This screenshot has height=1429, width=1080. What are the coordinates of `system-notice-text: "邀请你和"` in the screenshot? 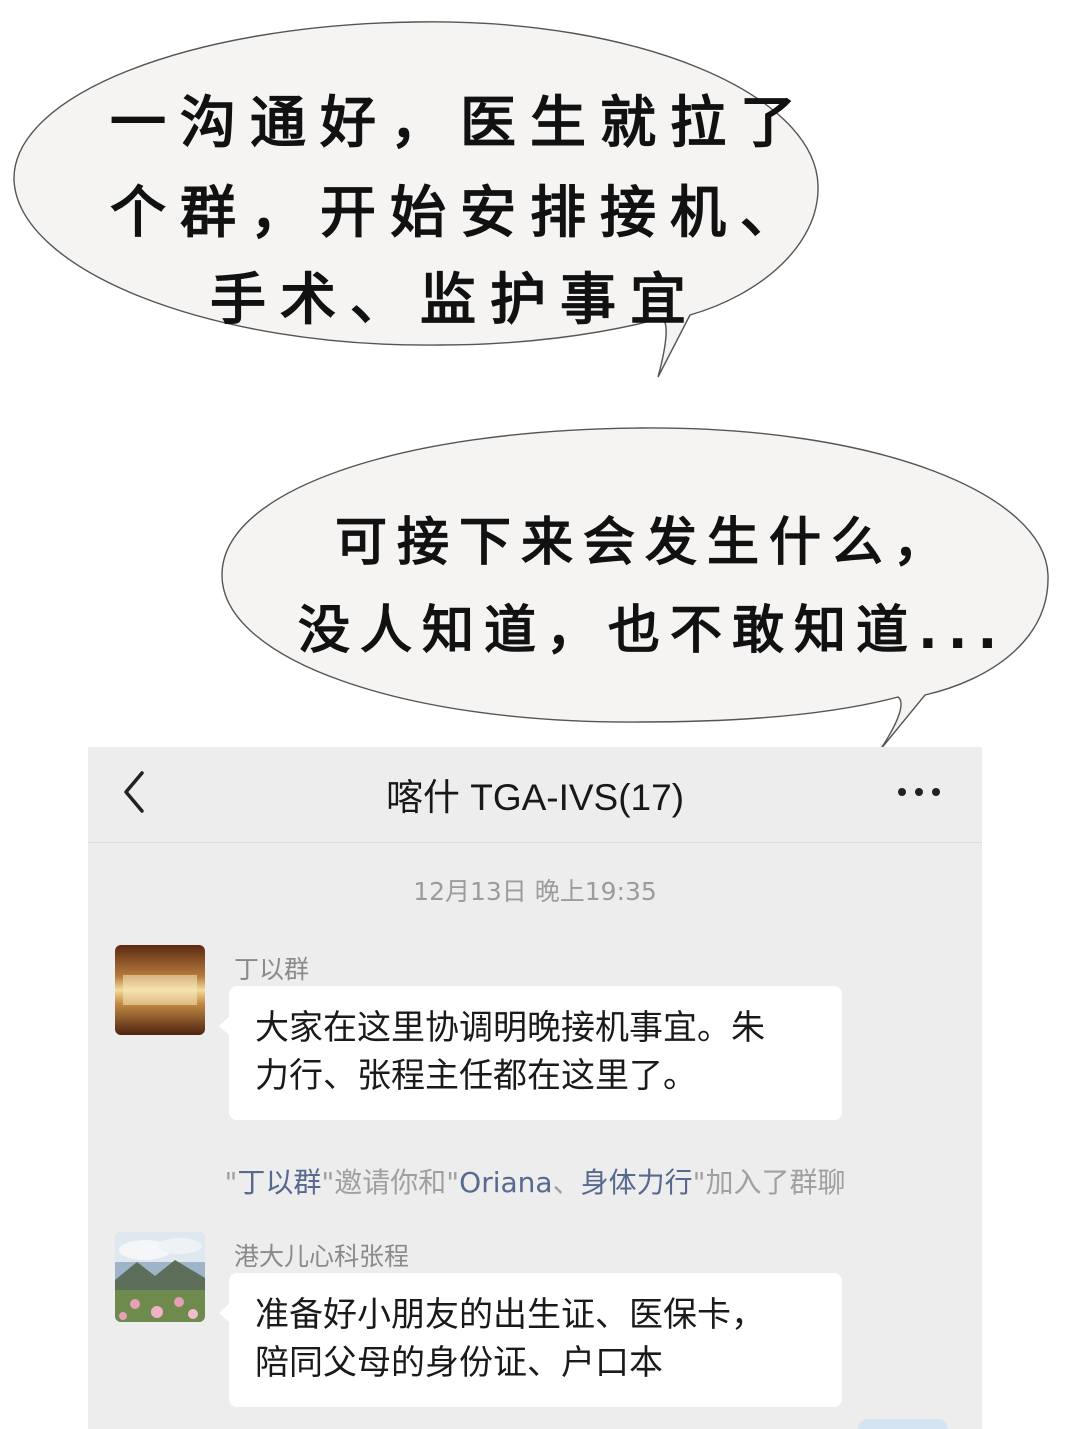 It's located at (390, 1182).